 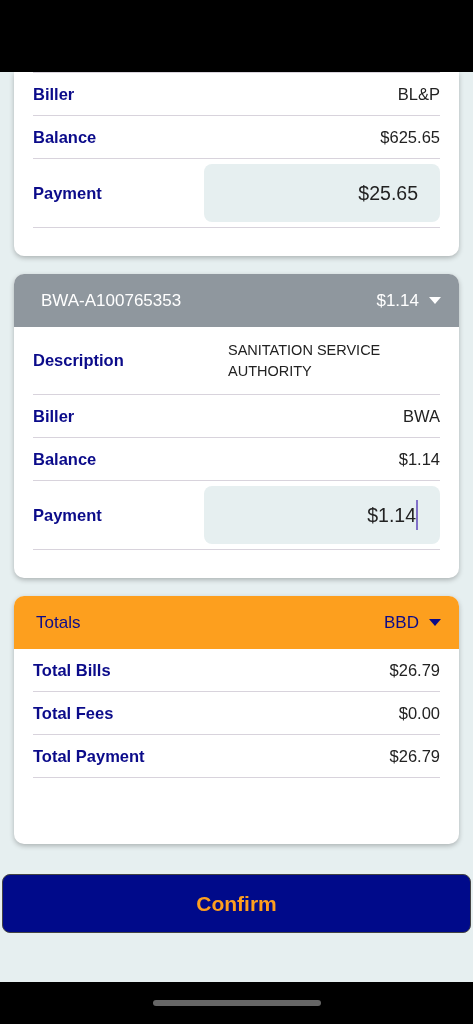 I want to click on payment-field: $25.65, so click(x=322, y=193).